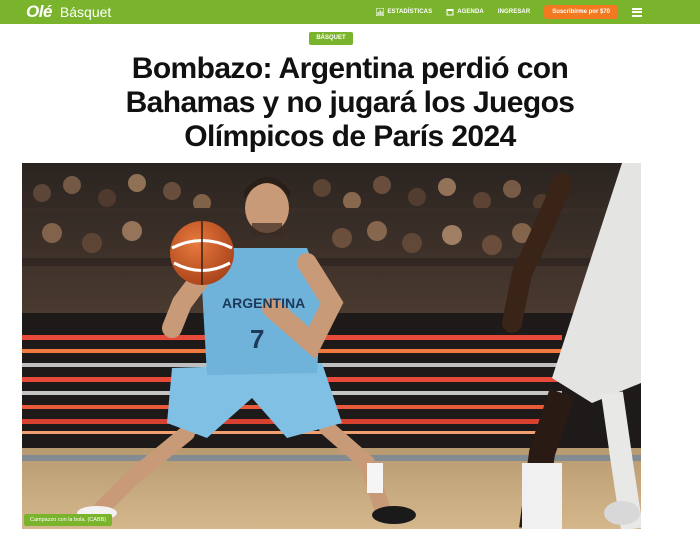 This screenshot has width=700, height=543. What do you see at coordinates (85, 12) in the screenshot?
I see `section-title: Básquet` at bounding box center [85, 12].